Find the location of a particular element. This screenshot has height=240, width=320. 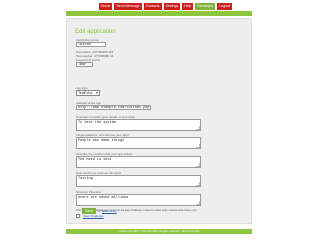

challenge-checkbox is located at coordinates (78, 216).